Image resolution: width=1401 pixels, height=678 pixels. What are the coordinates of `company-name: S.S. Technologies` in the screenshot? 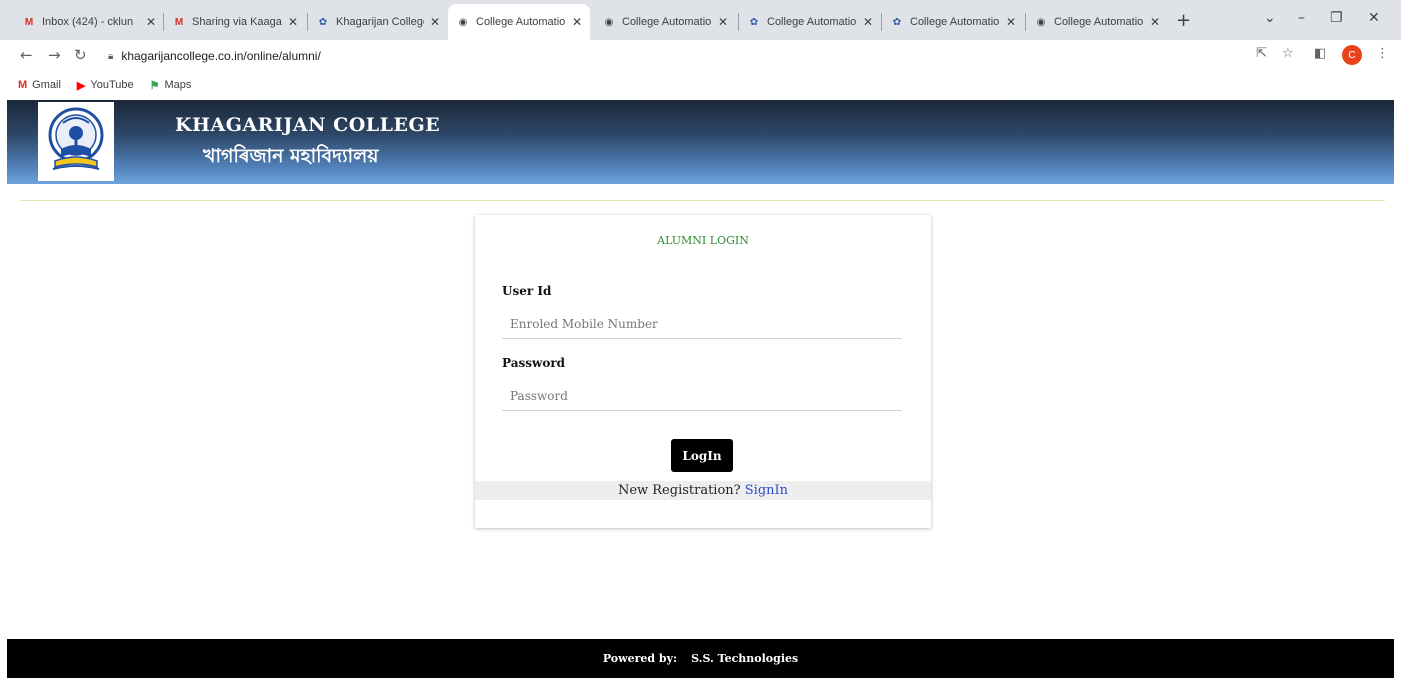 It's located at (745, 658).